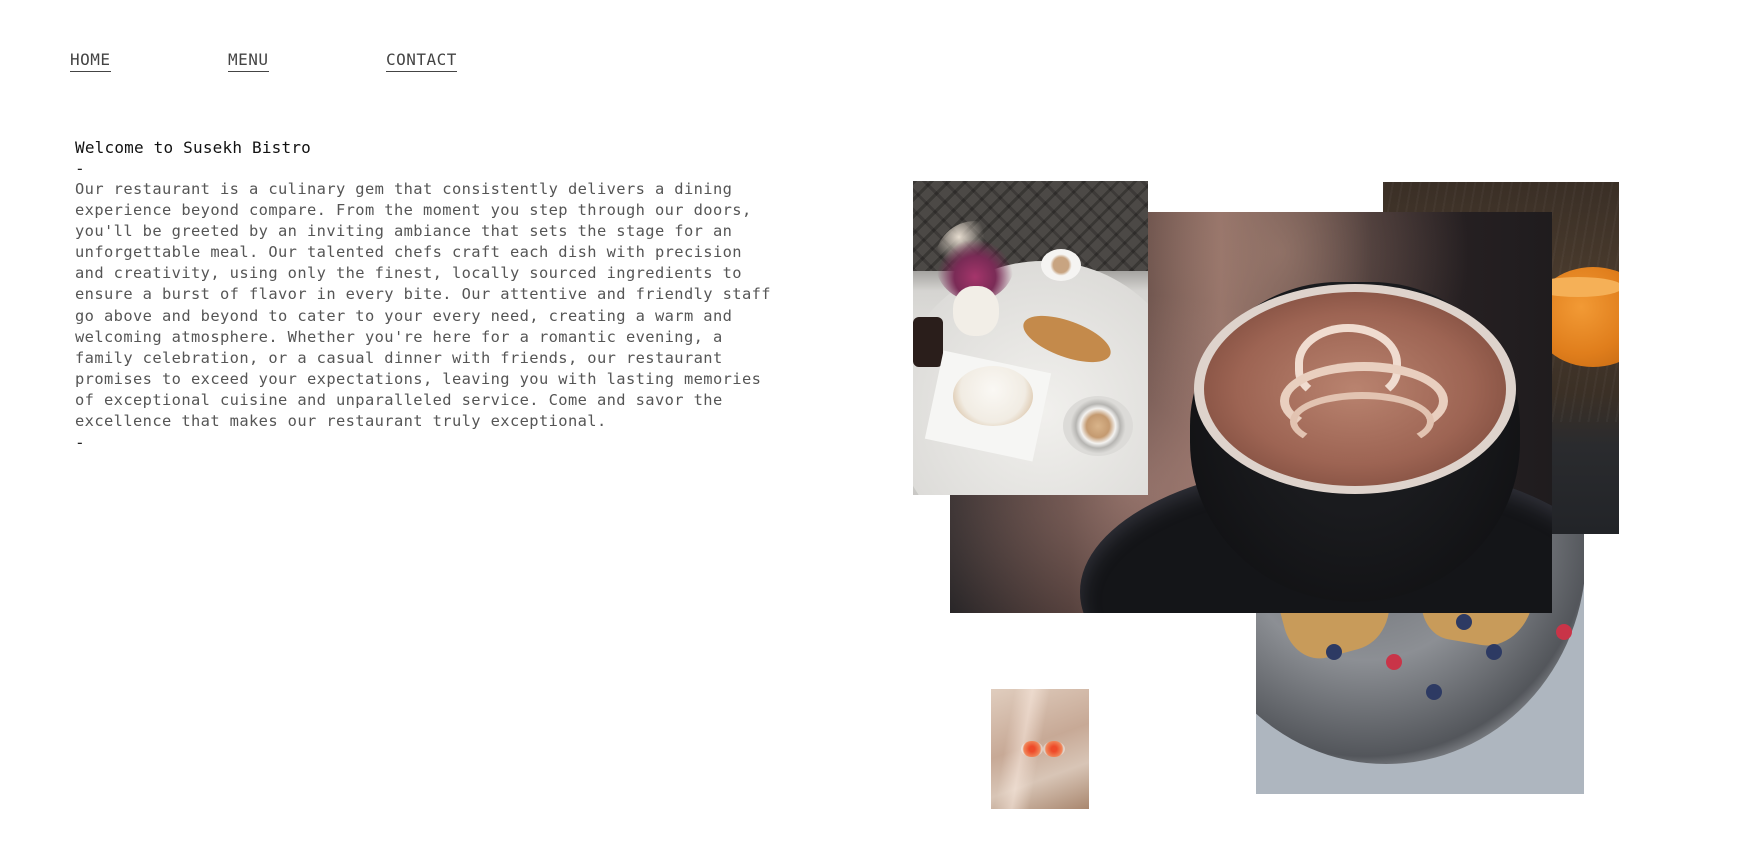 This screenshot has width=1738, height=853. Describe the element at coordinates (1030, 338) in the screenshot. I see `cafe-table-breakfast-photo` at that location.